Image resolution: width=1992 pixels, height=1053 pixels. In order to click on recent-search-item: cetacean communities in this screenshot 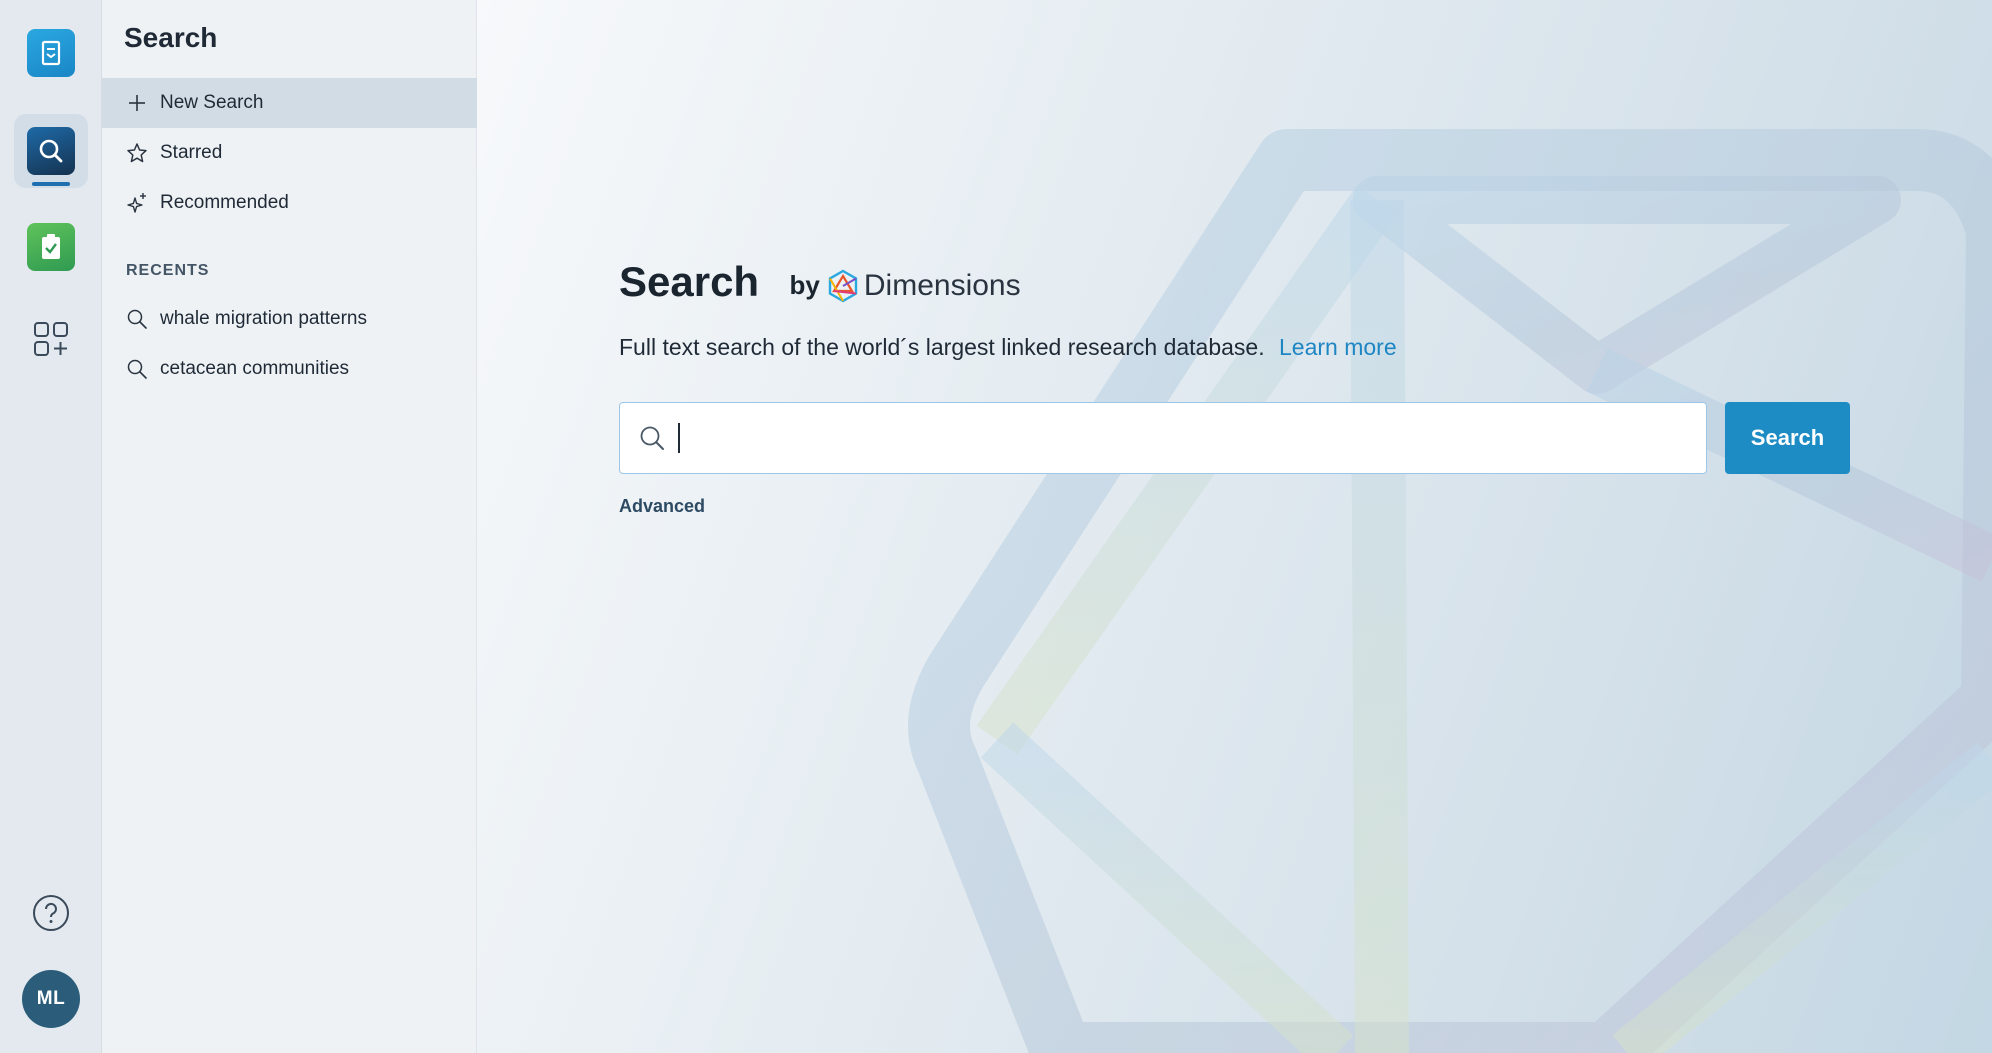, I will do `click(289, 369)`.